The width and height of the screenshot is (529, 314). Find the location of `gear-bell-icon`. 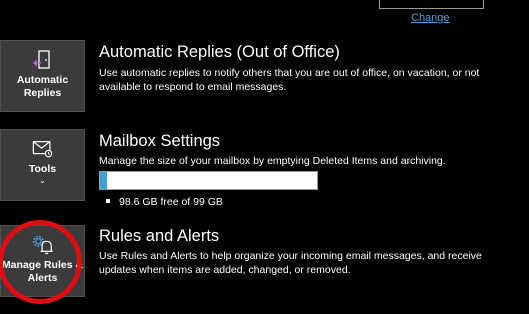

gear-bell-icon is located at coordinates (43, 245).